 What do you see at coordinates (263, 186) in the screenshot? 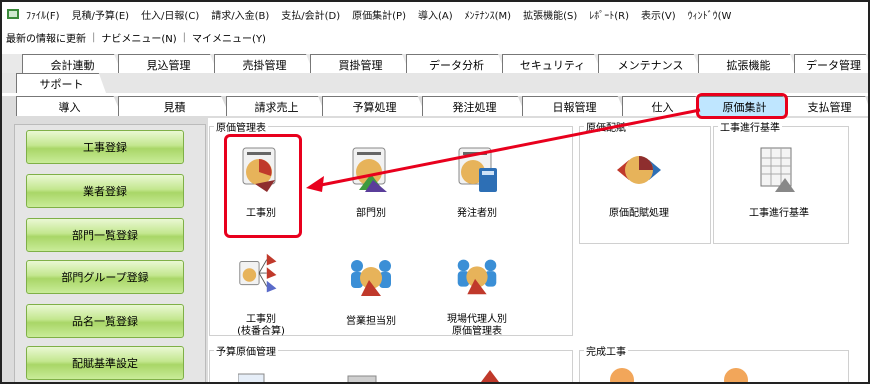
I see `highlight-by-project` at bounding box center [263, 186].